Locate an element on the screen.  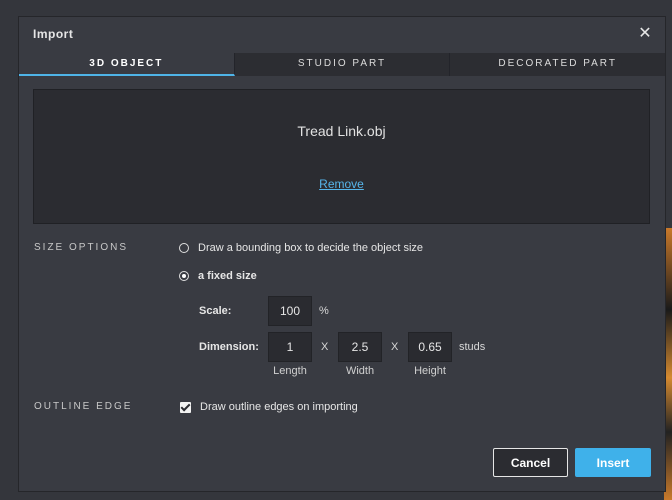
scale-unit: % is located at coordinates (324, 311).